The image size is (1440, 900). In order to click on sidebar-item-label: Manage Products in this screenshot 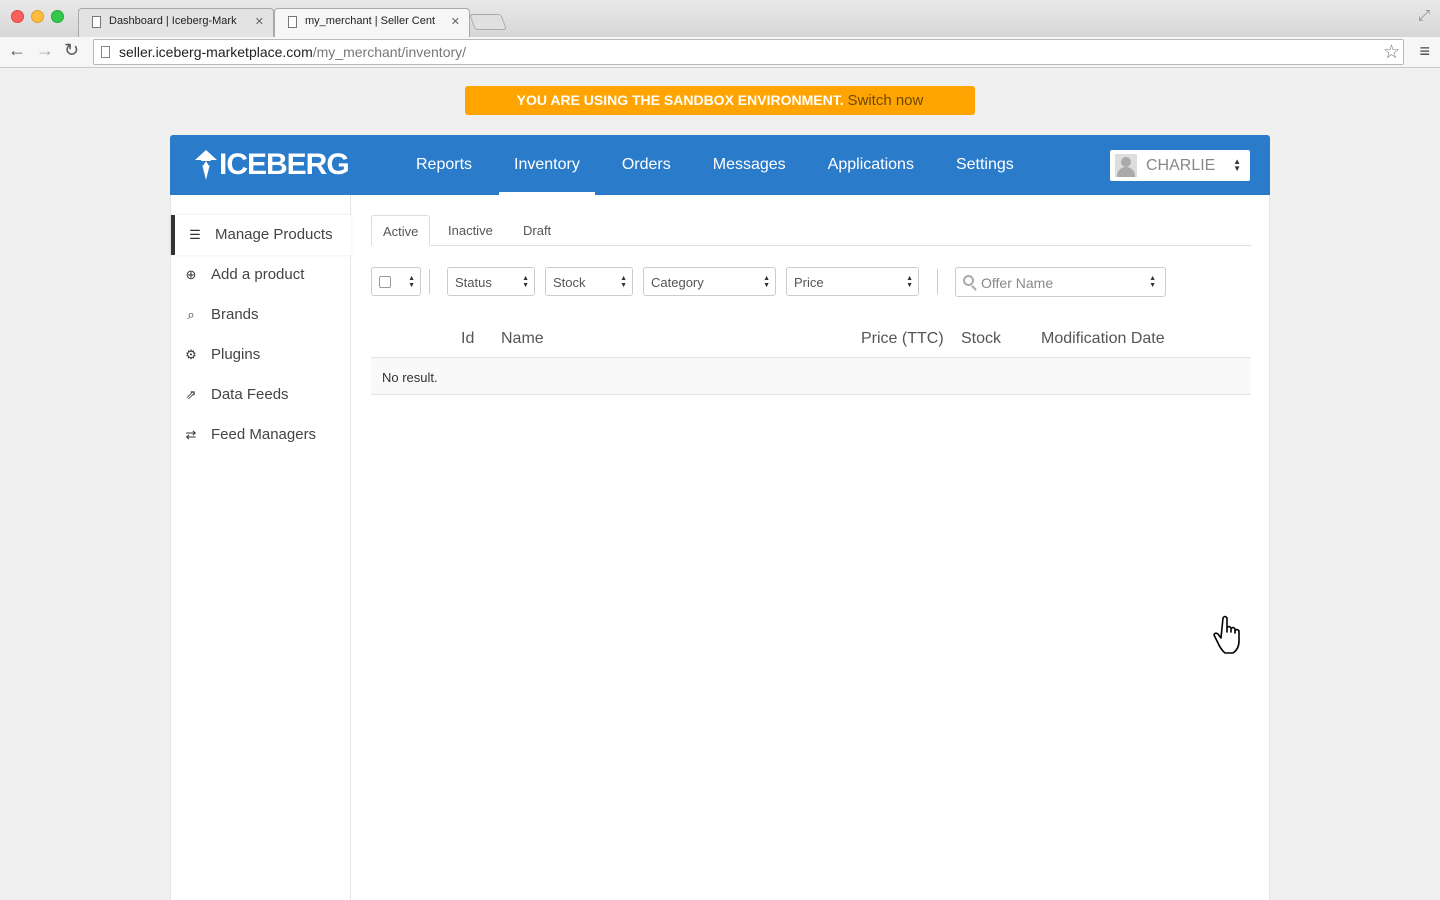, I will do `click(274, 234)`.